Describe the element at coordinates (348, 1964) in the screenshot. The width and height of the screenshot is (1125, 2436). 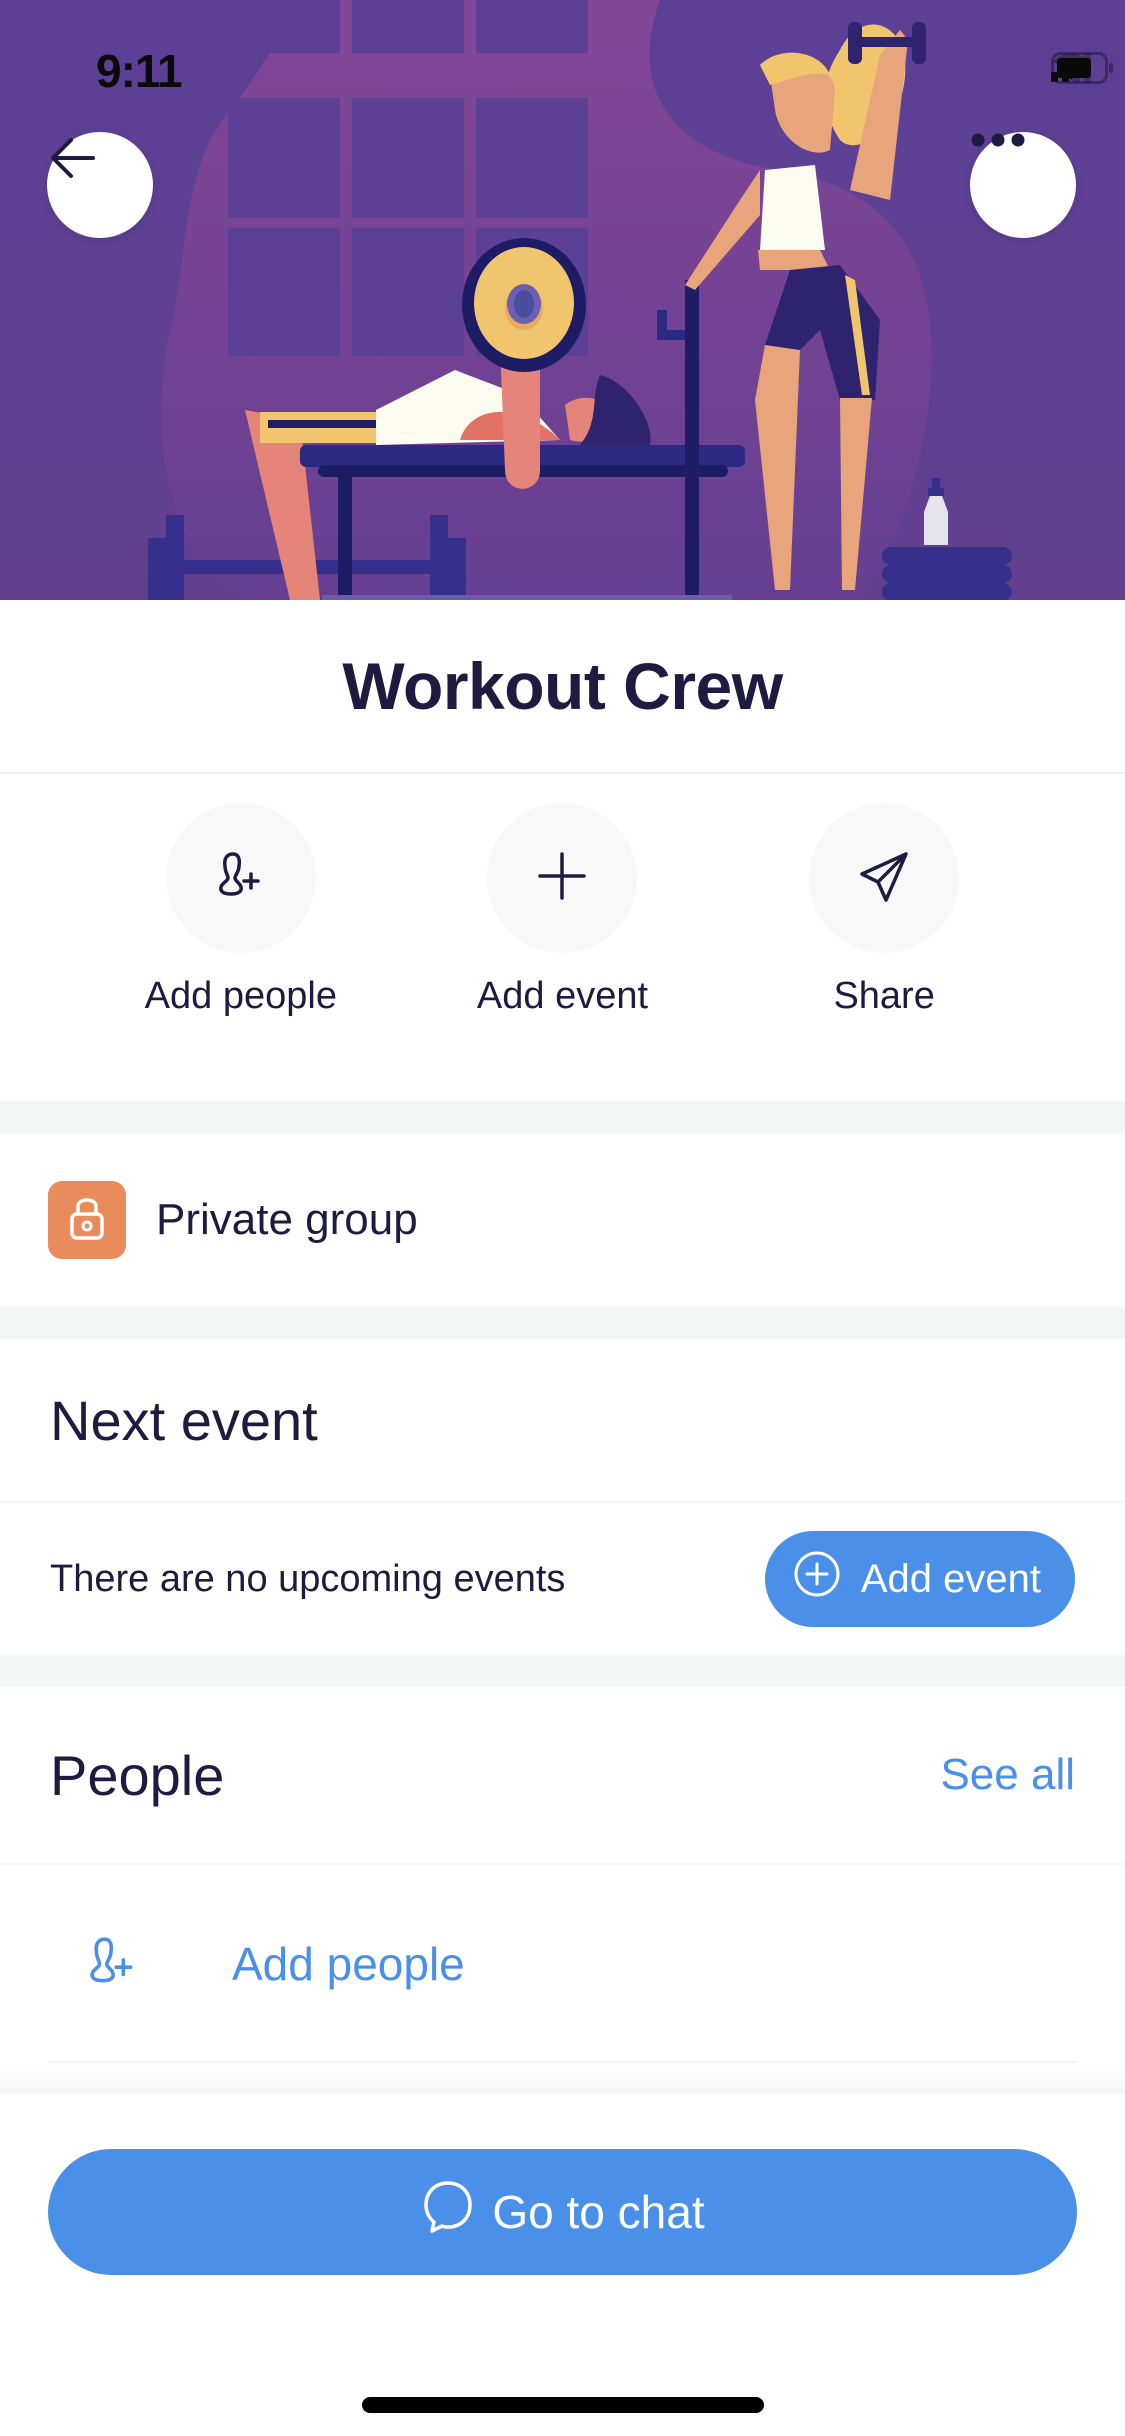
I see `add-people-link-label: Add people` at that location.